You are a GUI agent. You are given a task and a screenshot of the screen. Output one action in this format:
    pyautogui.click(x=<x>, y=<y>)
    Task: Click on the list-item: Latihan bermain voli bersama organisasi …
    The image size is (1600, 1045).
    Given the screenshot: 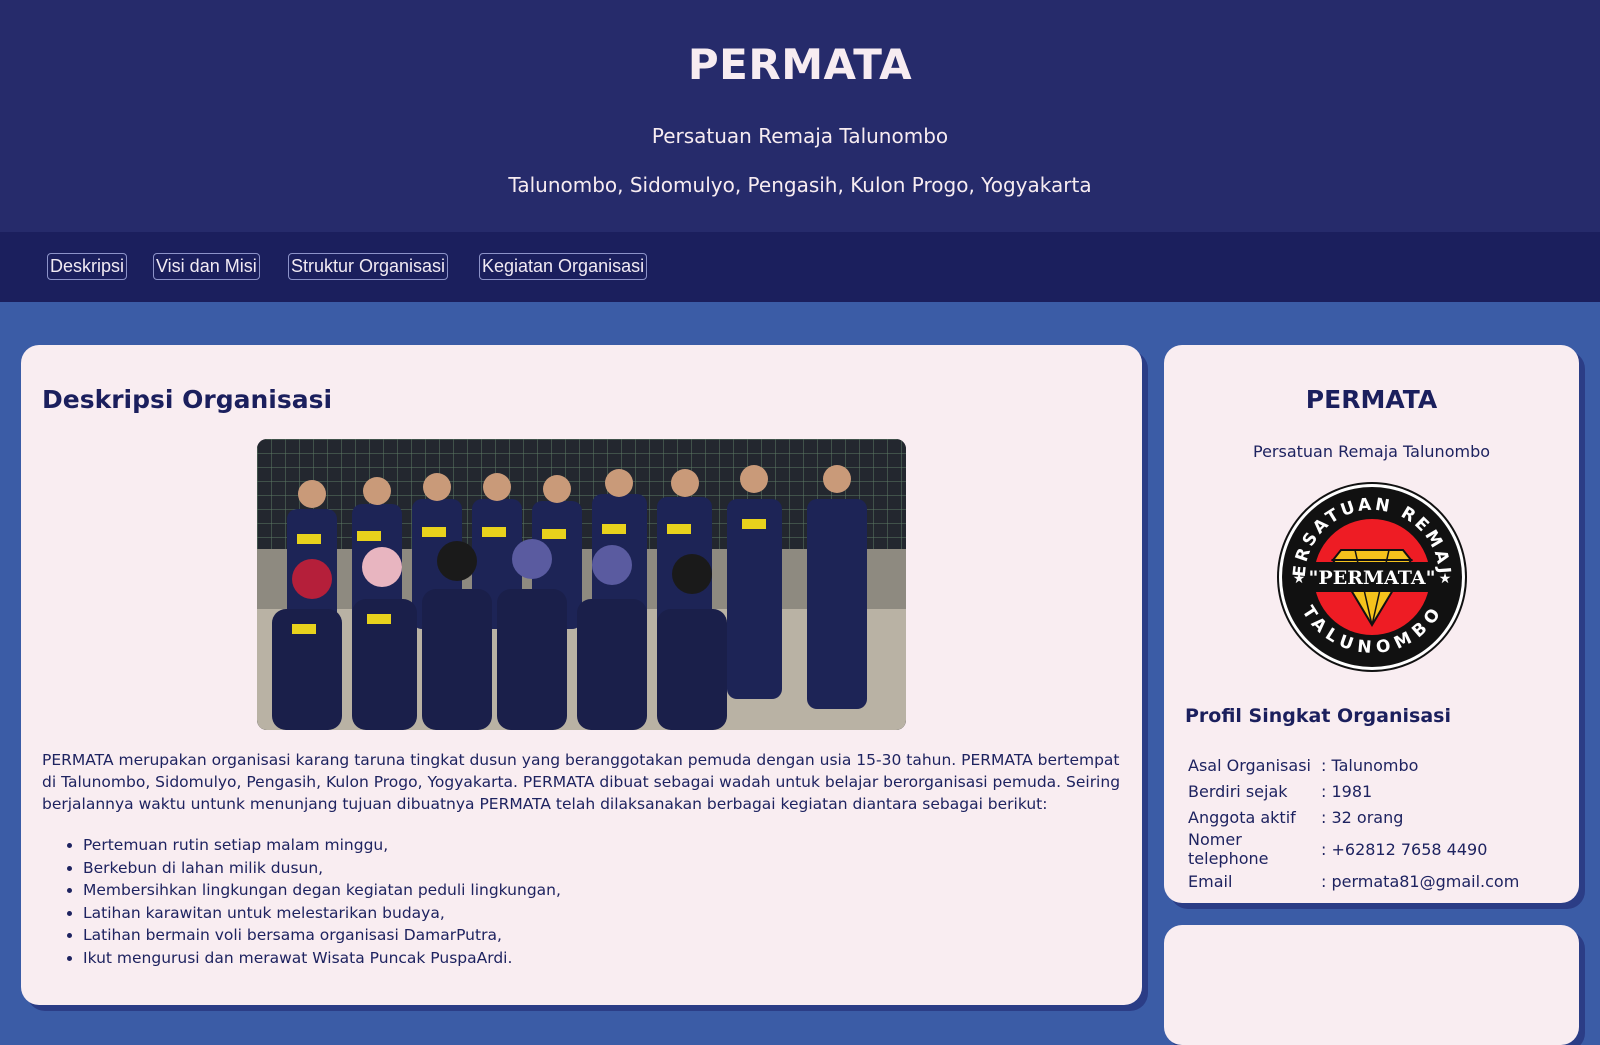 What is the action you would take?
    pyautogui.click(x=533, y=935)
    